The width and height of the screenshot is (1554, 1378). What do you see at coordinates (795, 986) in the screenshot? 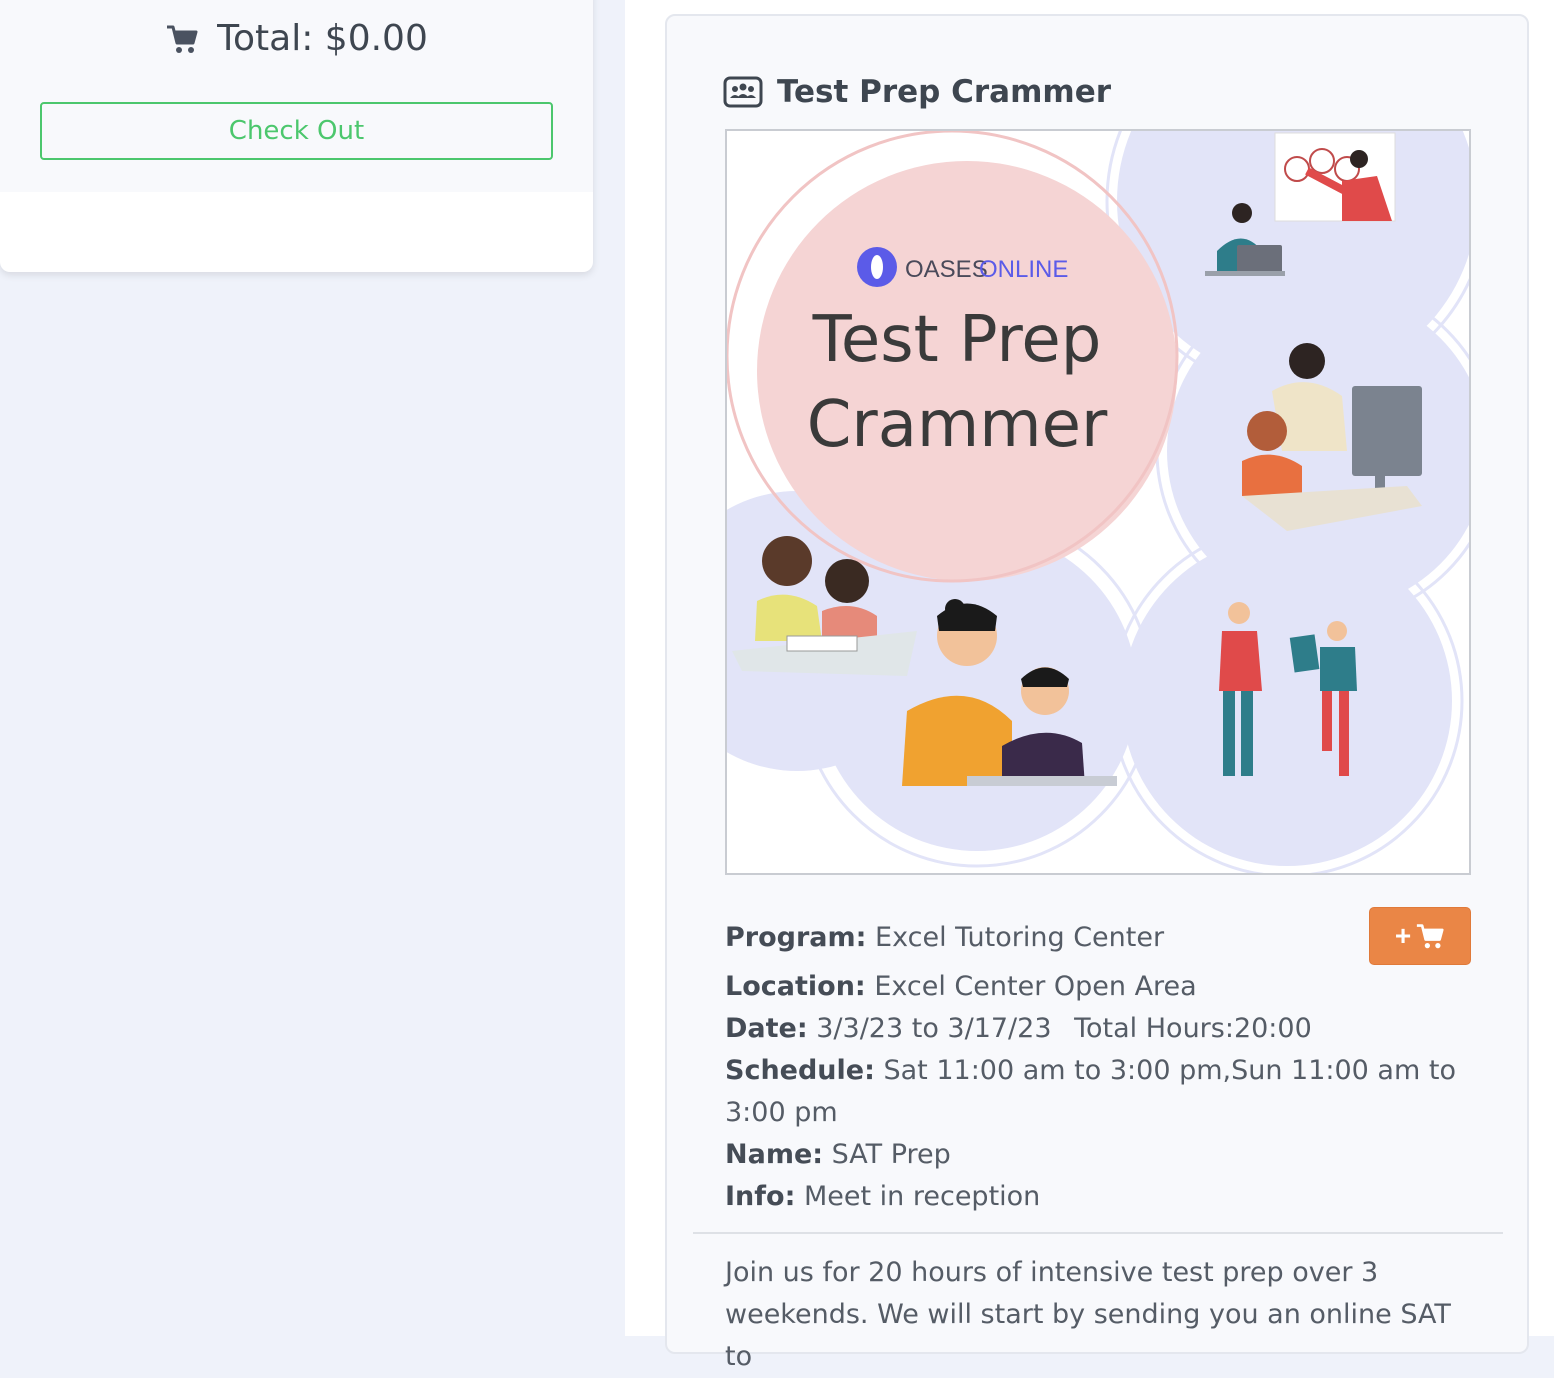
I see `location-label: Location:` at bounding box center [795, 986].